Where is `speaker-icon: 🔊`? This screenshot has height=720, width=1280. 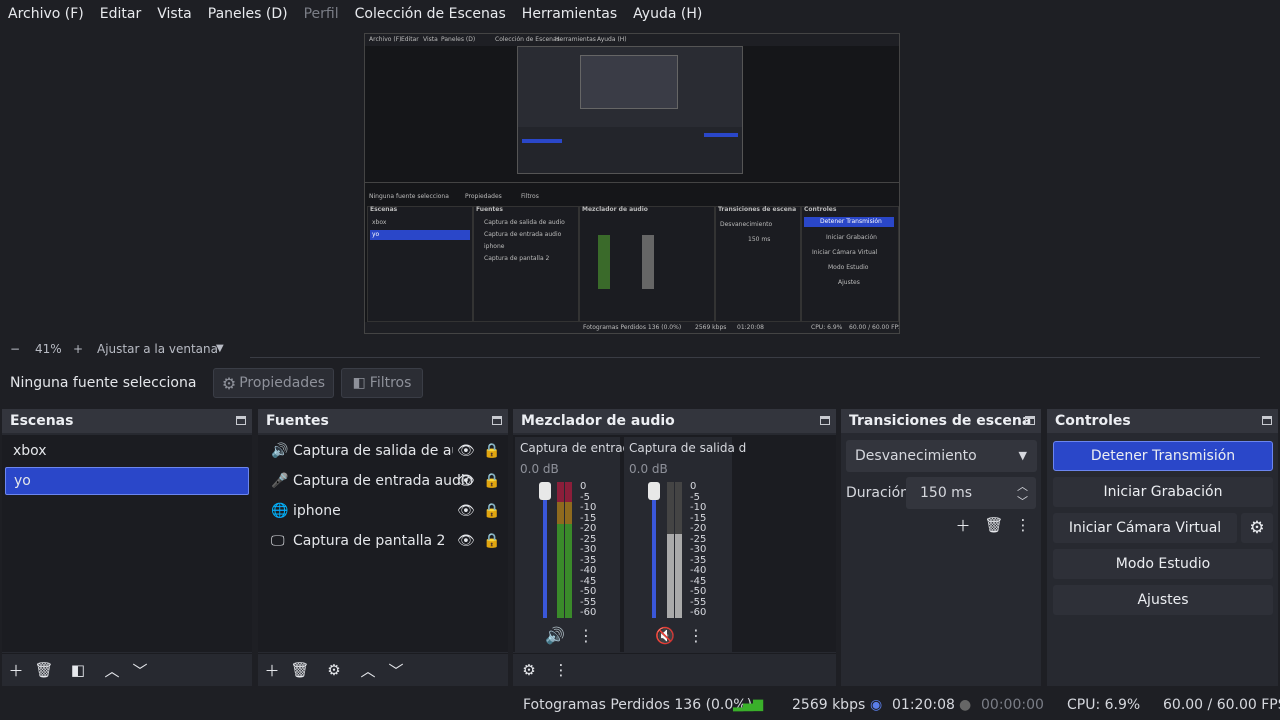
speaker-icon: 🔊 is located at coordinates (555, 635).